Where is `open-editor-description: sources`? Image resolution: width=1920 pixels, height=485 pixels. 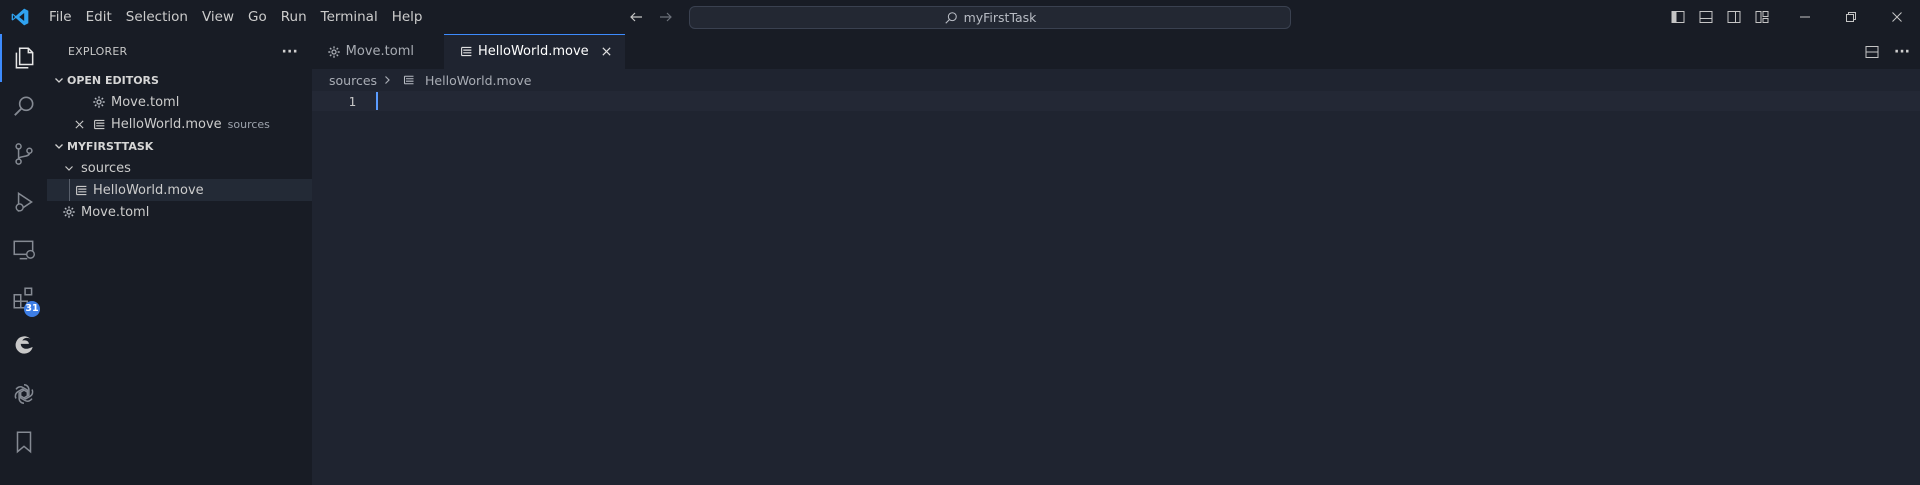
open-editor-description: sources is located at coordinates (248, 124).